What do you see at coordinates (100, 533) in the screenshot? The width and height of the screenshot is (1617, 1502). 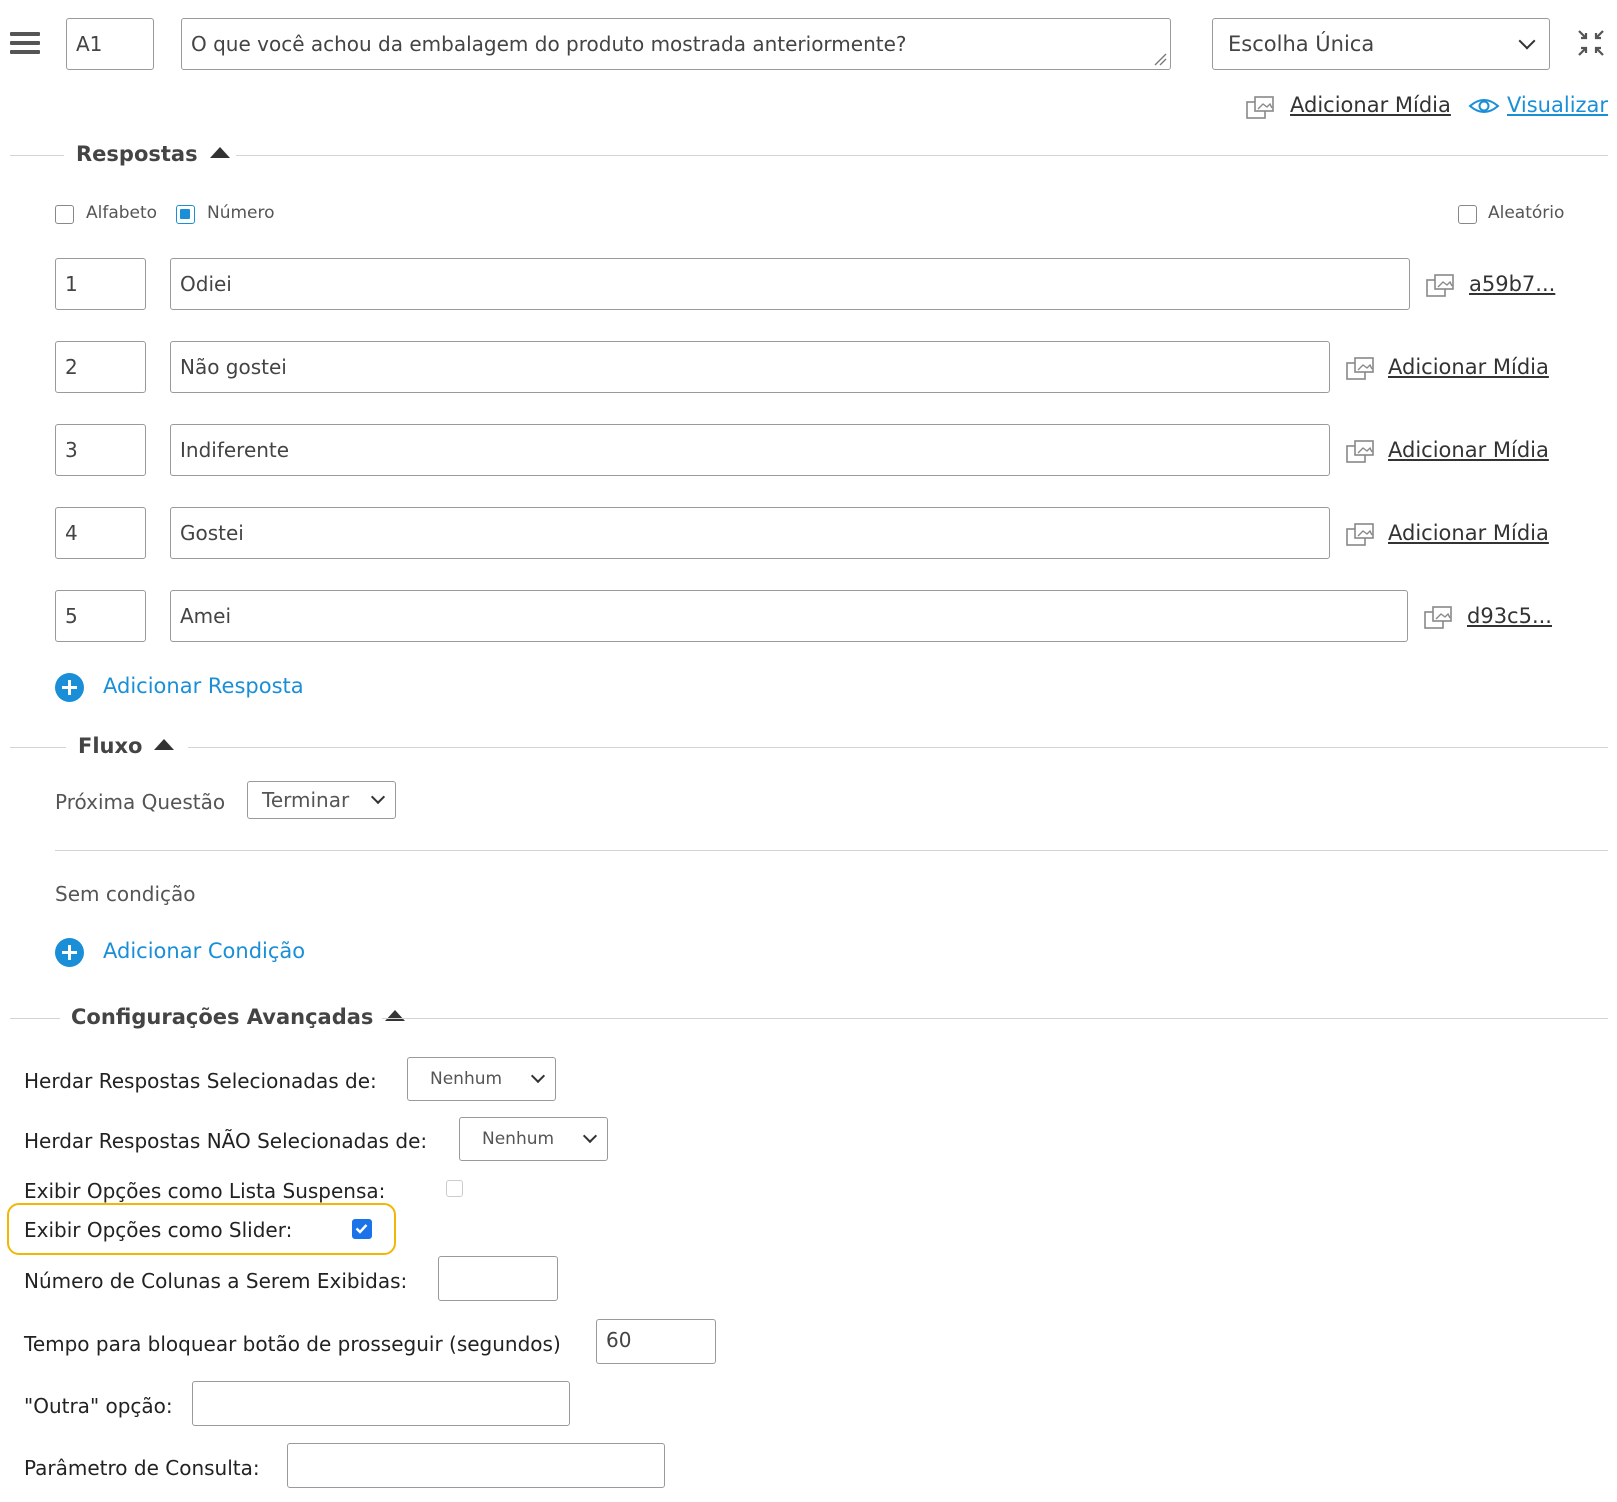 I see `answer-code-input: 4` at bounding box center [100, 533].